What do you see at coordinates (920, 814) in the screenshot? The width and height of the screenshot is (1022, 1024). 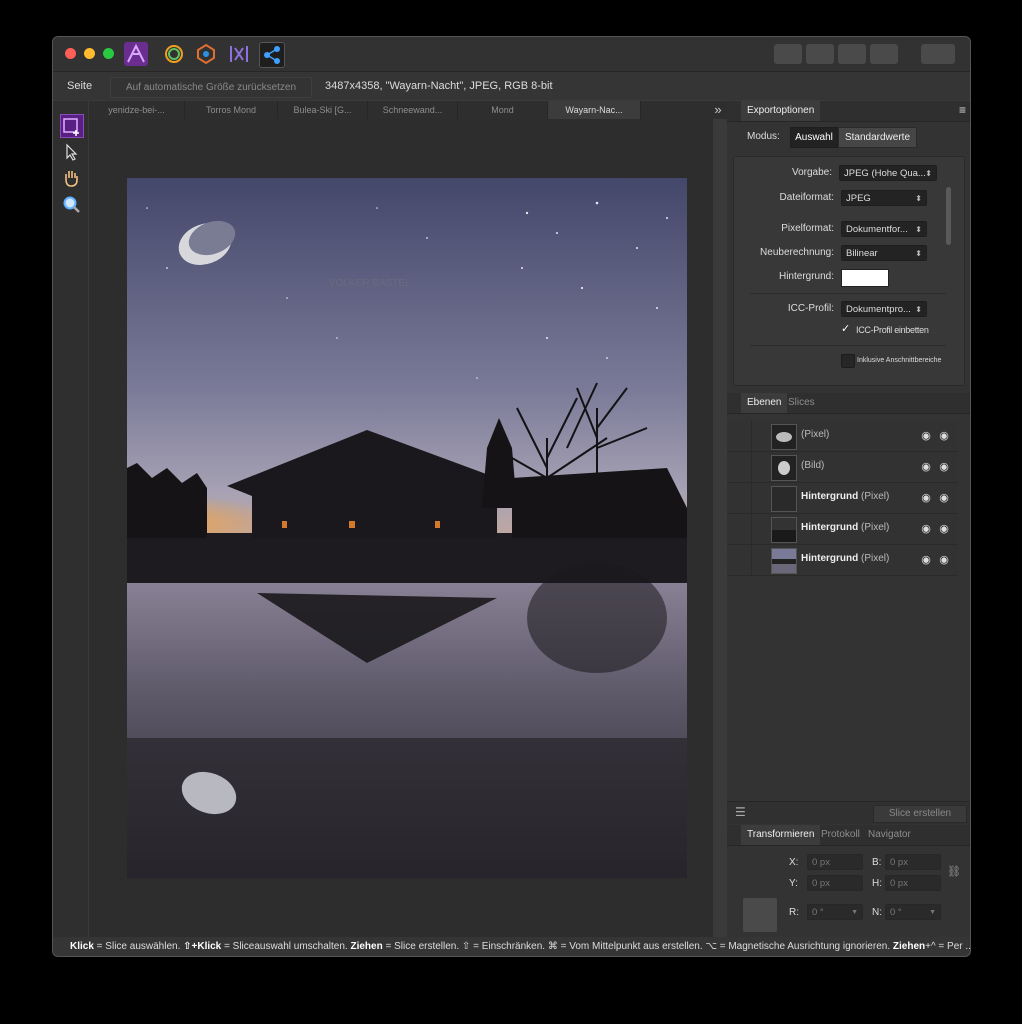 I see `create-slice-button: Slice erstellen` at bounding box center [920, 814].